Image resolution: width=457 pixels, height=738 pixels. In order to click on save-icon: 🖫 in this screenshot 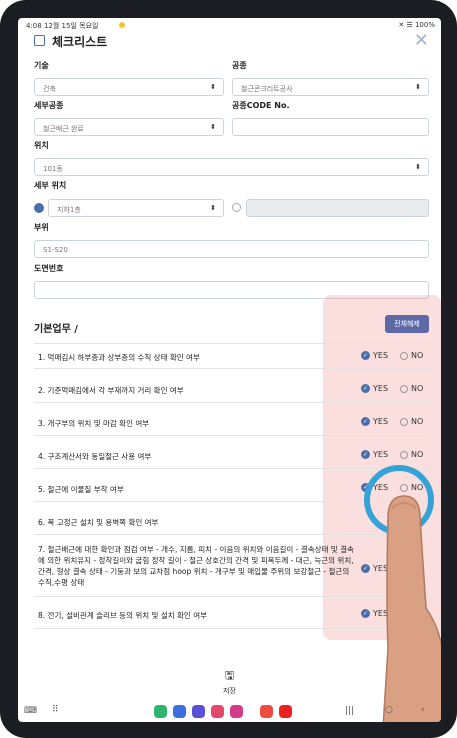, I will do `click(229, 675)`.